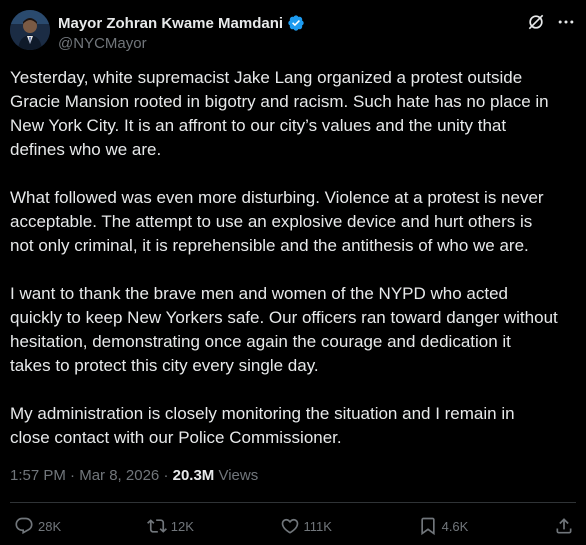 This screenshot has height=545, width=586. Describe the element at coordinates (317, 526) in the screenshot. I see `like-count: 111K` at that location.